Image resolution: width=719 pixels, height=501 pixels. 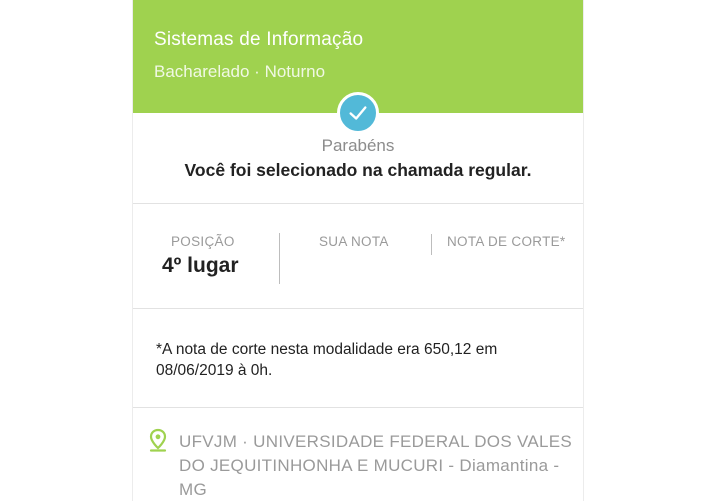 What do you see at coordinates (200, 265) in the screenshot?
I see `position-value: 4º lugar` at bounding box center [200, 265].